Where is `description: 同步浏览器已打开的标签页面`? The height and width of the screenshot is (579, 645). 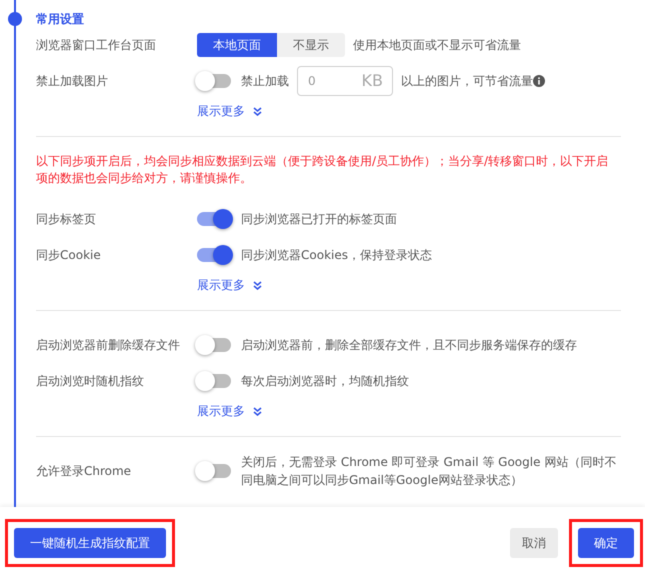 description: 同步浏览器已打开的标签页面 is located at coordinates (319, 219).